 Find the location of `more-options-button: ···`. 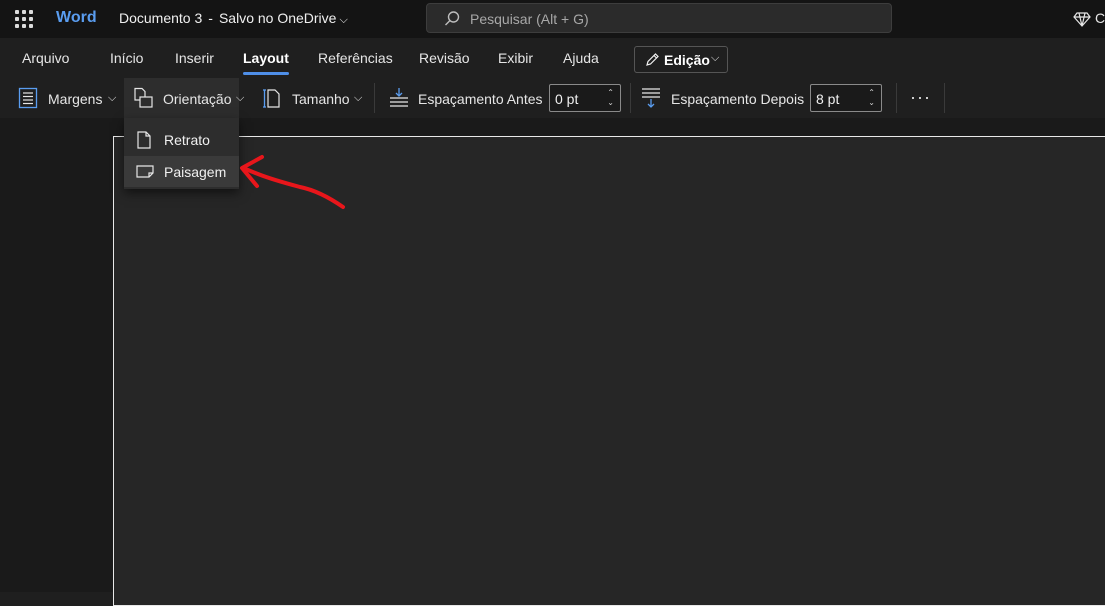

more-options-button: ··· is located at coordinates (920, 97).